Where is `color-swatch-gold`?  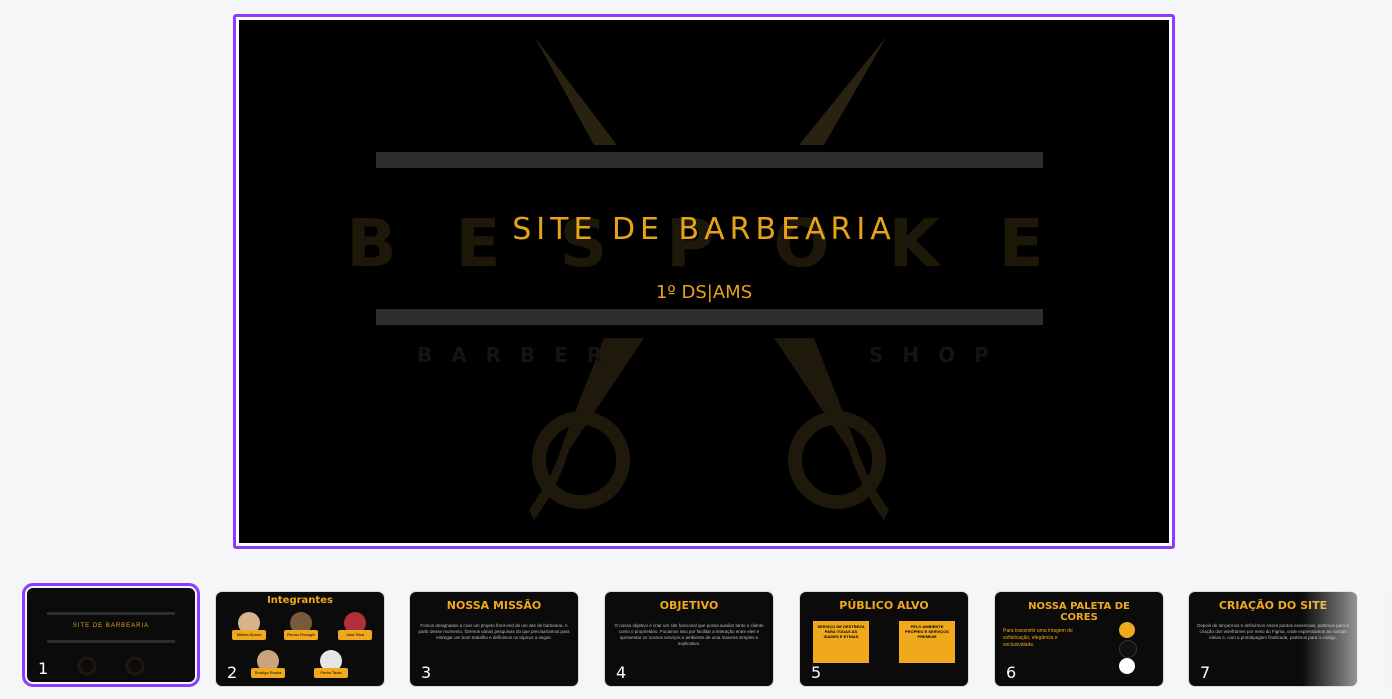 color-swatch-gold is located at coordinates (1127, 630).